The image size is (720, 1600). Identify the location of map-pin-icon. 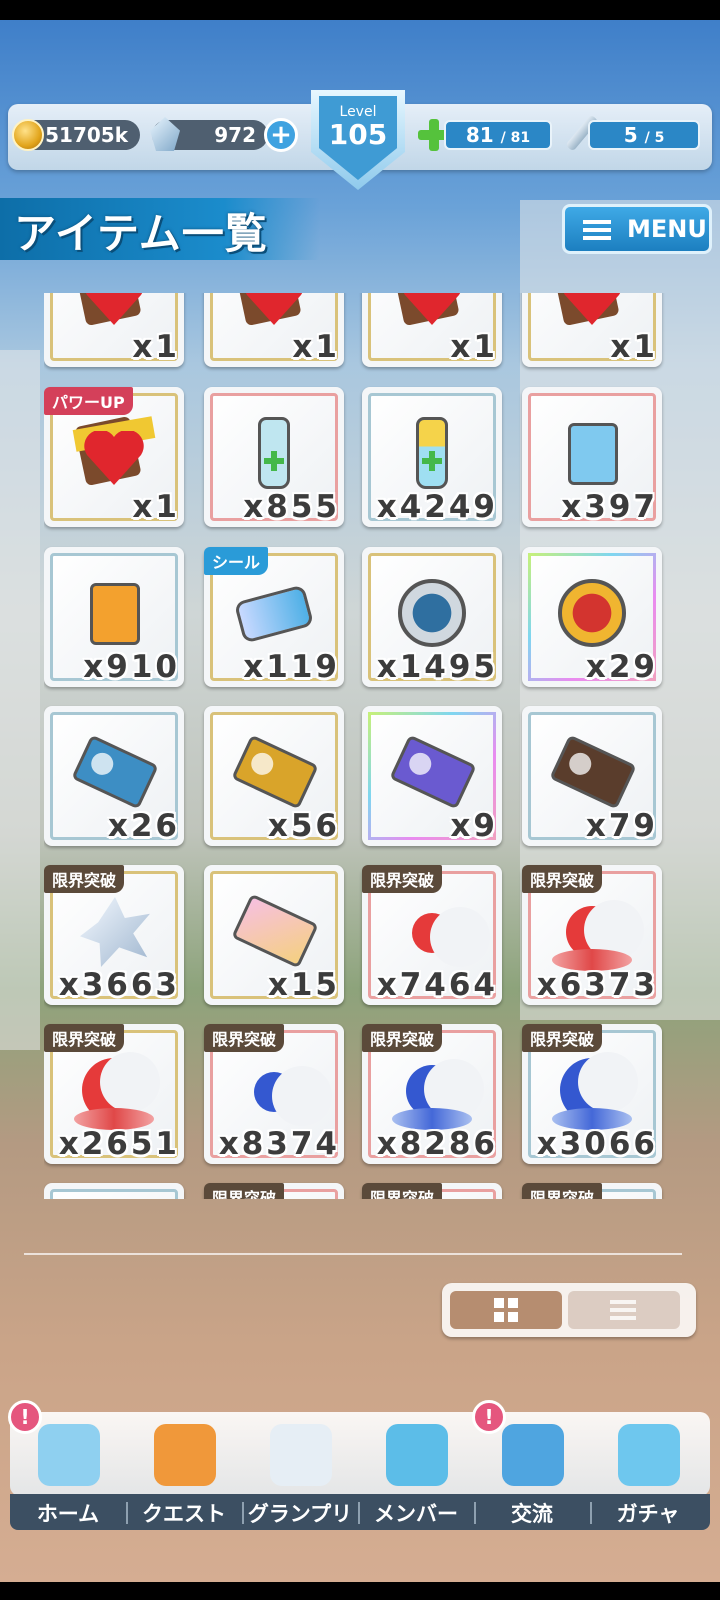
(533, 1455).